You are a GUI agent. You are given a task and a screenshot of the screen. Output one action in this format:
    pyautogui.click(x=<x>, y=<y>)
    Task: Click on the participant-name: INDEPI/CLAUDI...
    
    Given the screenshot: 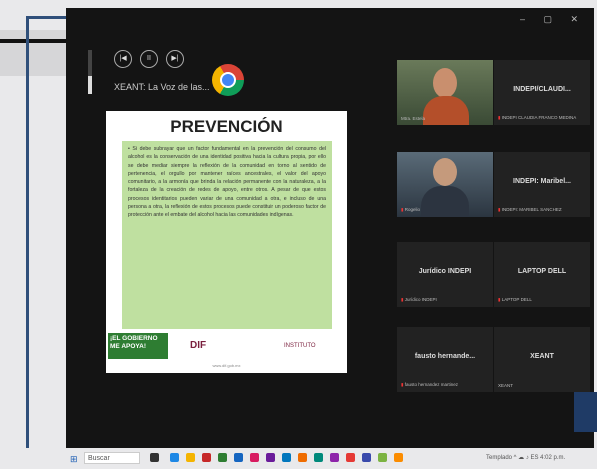 What is the action you would take?
    pyautogui.click(x=542, y=89)
    